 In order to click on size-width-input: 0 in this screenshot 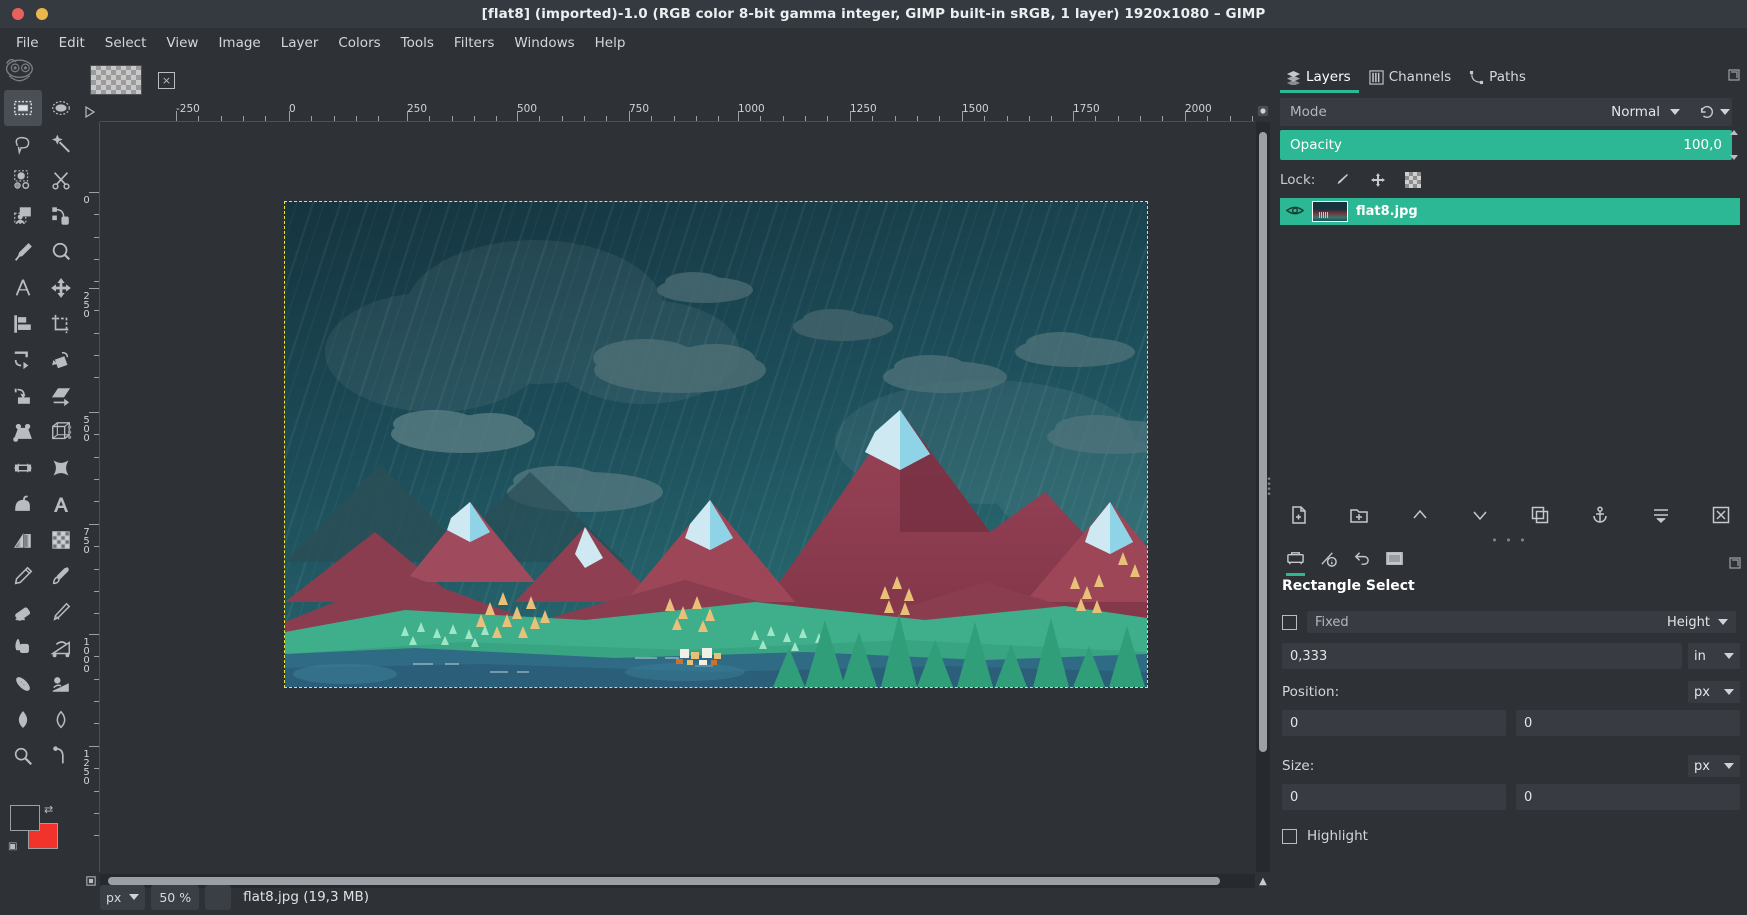, I will do `click(1394, 797)`.